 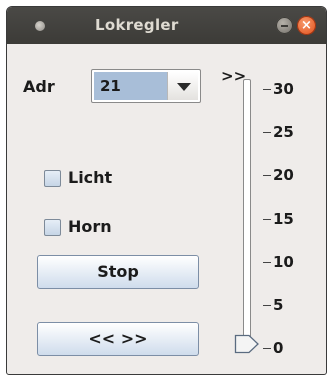 I want to click on slider-tick-label: 20, so click(x=283, y=175).